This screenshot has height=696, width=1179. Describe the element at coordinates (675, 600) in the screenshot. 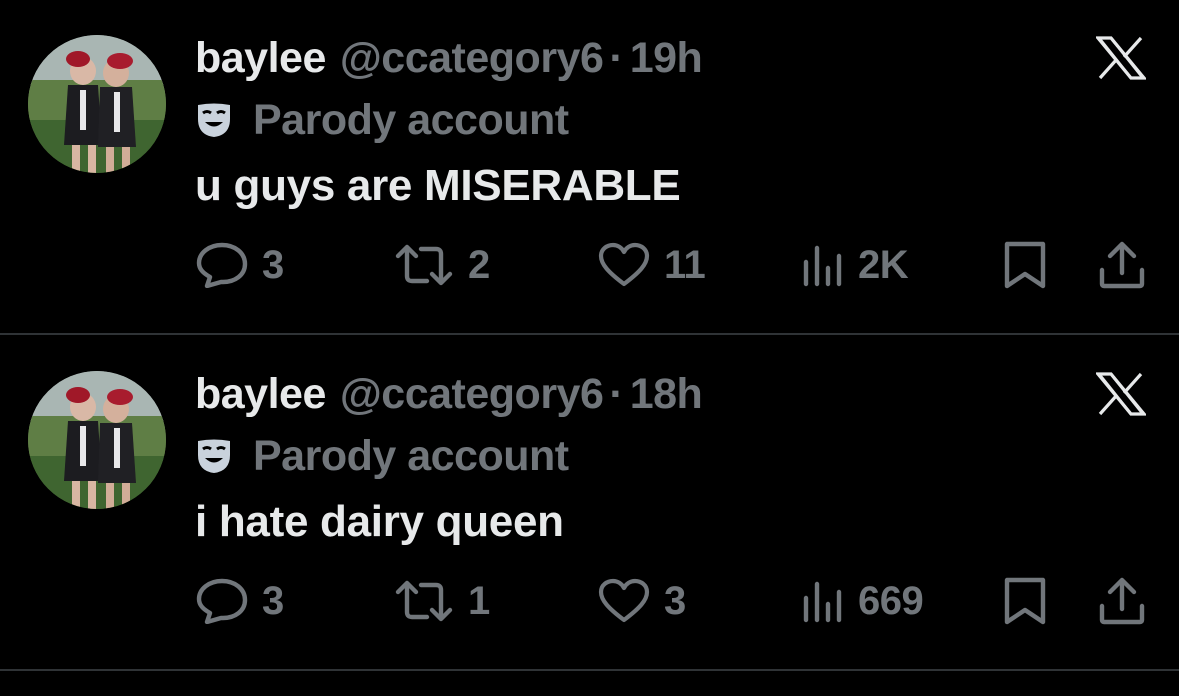

I see `like-count: 3` at that location.